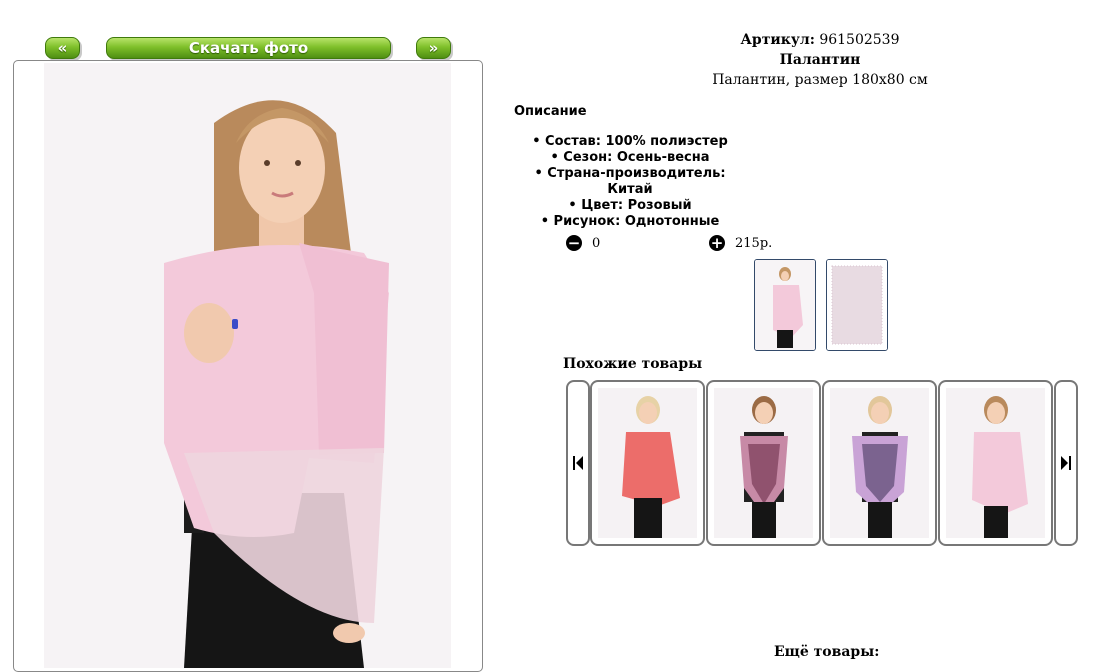  Describe the element at coordinates (630, 157) in the screenshot. I see `attribute-item: • Сезон: Осень-весна` at that location.